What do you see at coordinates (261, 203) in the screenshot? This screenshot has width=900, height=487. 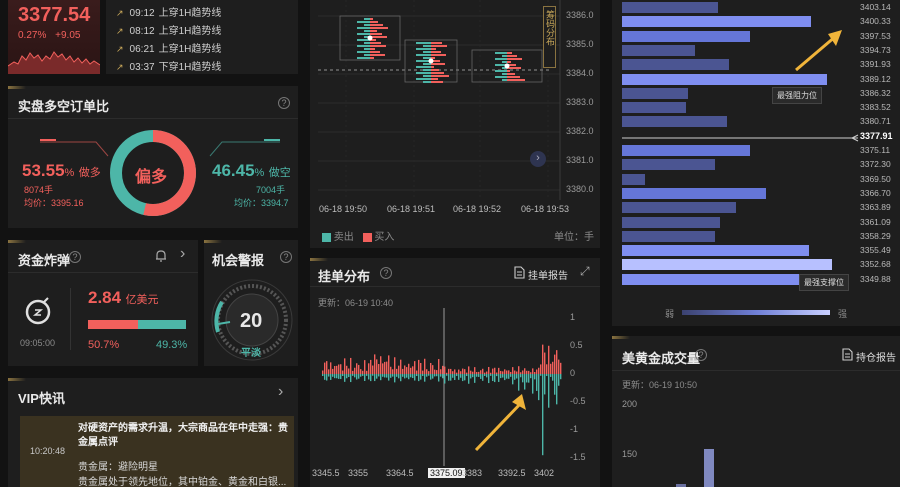 I see `short-avg: 均价：3394.7` at bounding box center [261, 203].